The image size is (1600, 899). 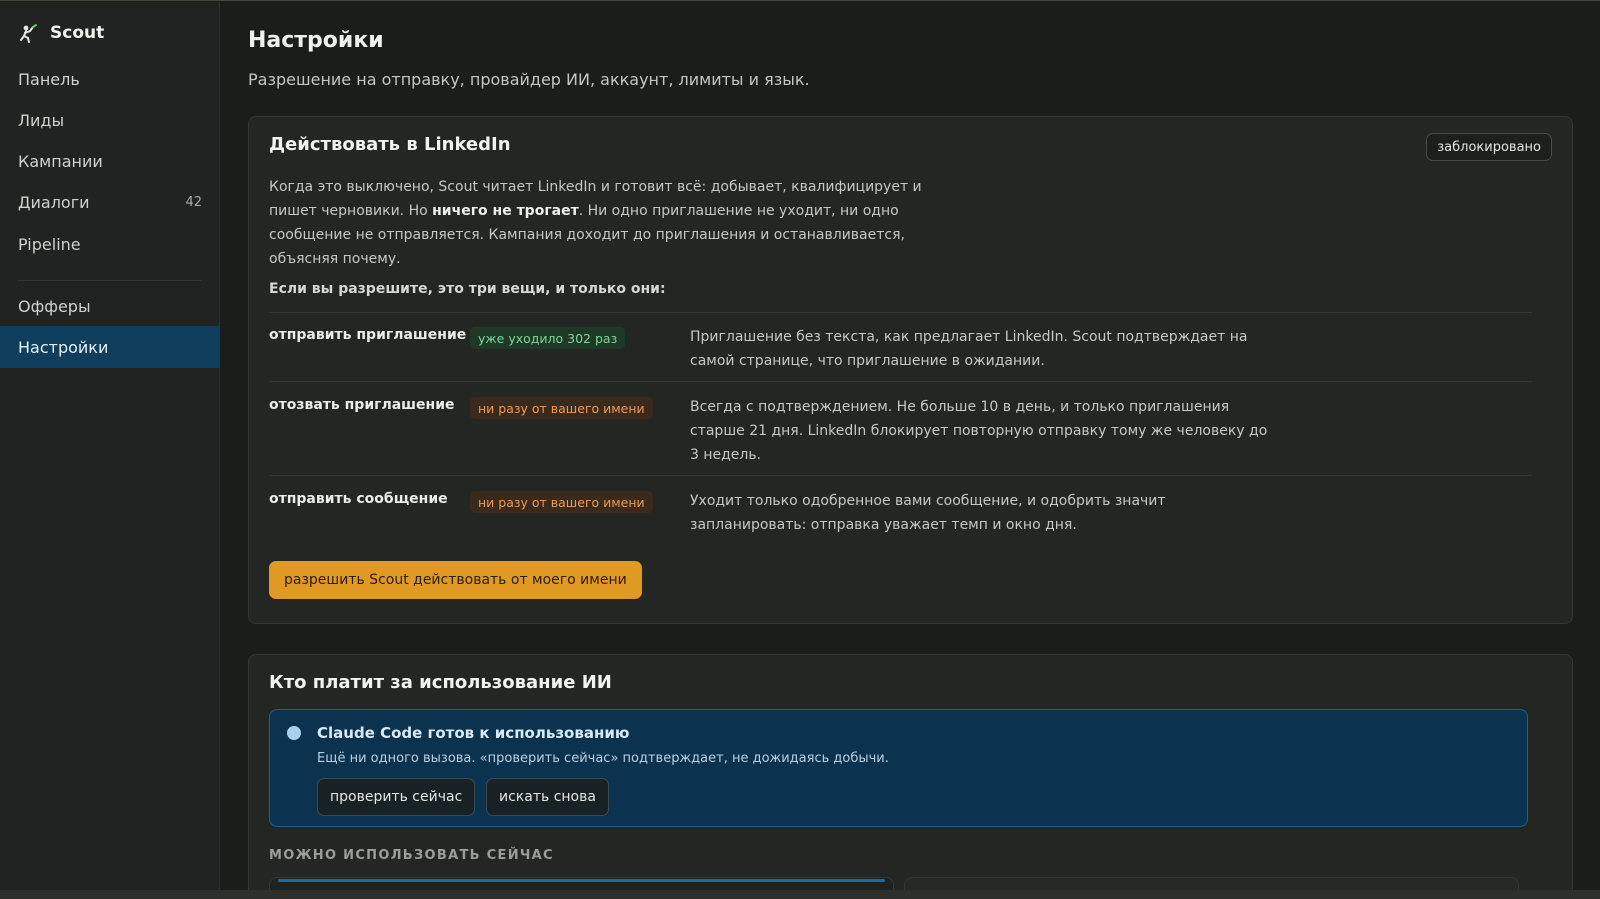 I want to click on sidebar-item-leads: Лиды, so click(x=110, y=120).